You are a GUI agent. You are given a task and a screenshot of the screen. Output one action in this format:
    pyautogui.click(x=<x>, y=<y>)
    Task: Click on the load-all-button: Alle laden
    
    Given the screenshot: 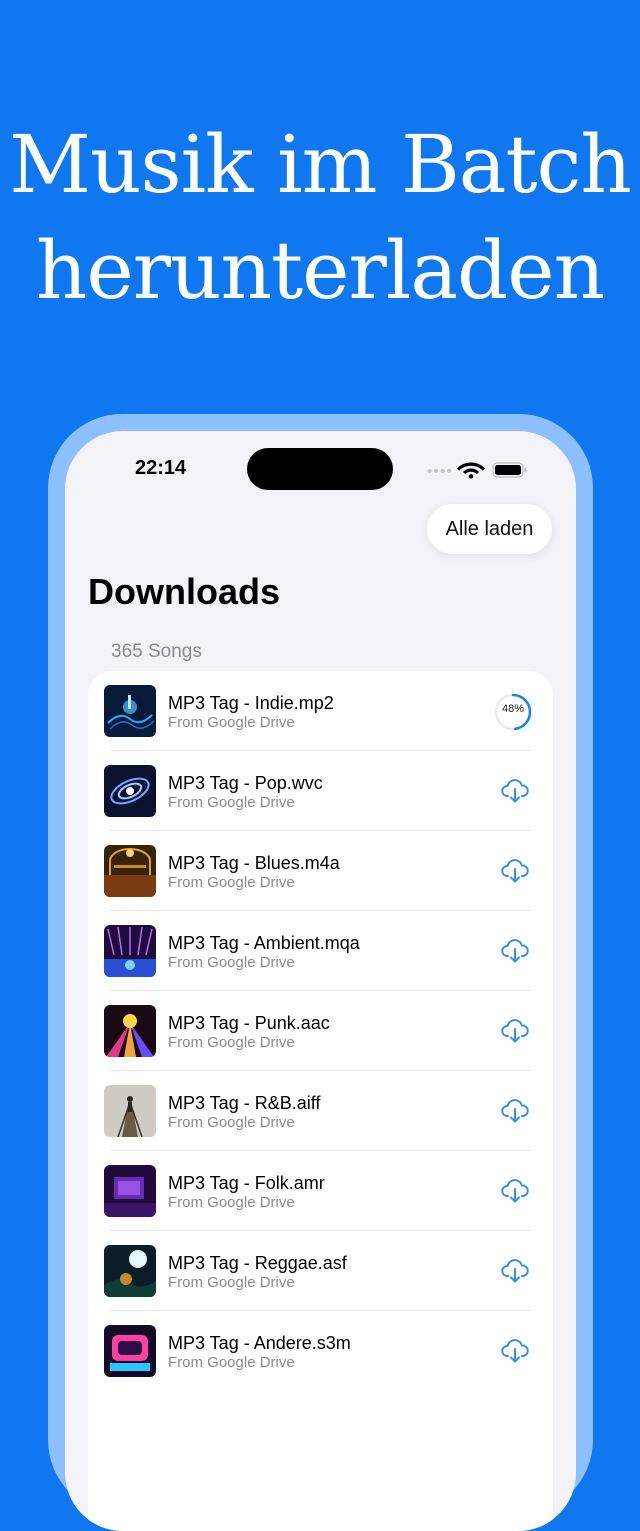 What is the action you would take?
    pyautogui.click(x=489, y=529)
    